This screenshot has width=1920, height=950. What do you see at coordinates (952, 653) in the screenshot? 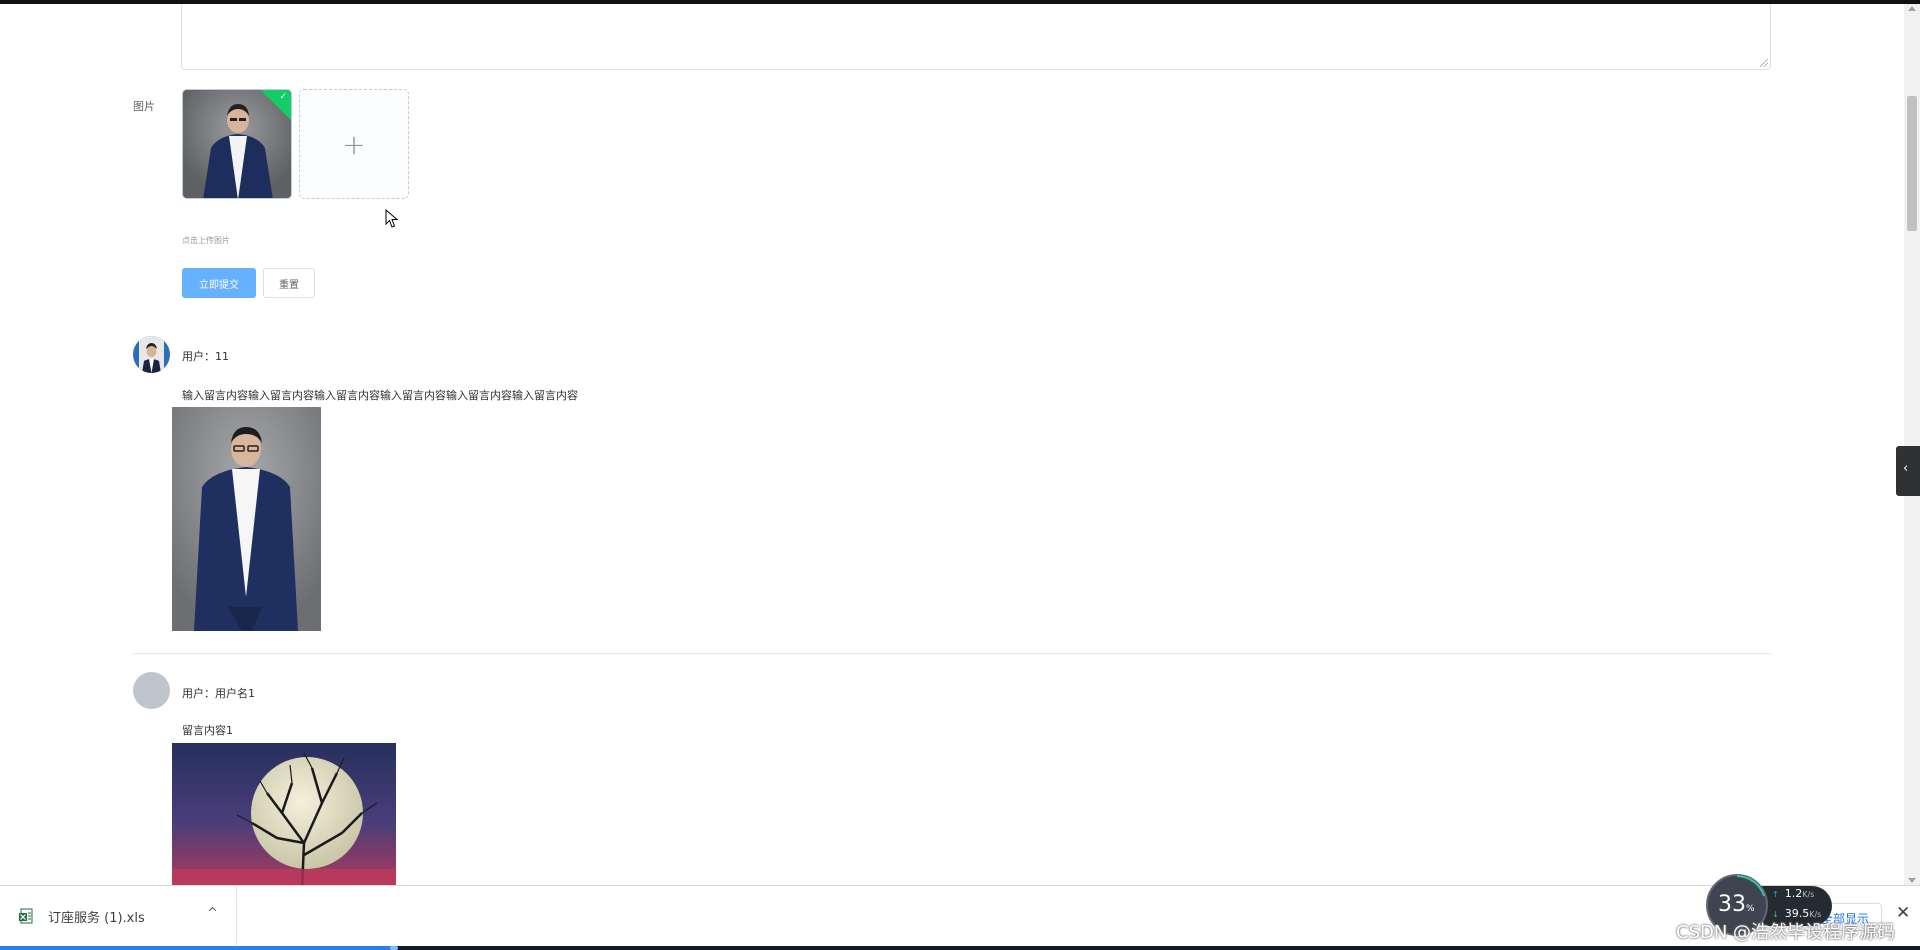
I see `comment-divider` at bounding box center [952, 653].